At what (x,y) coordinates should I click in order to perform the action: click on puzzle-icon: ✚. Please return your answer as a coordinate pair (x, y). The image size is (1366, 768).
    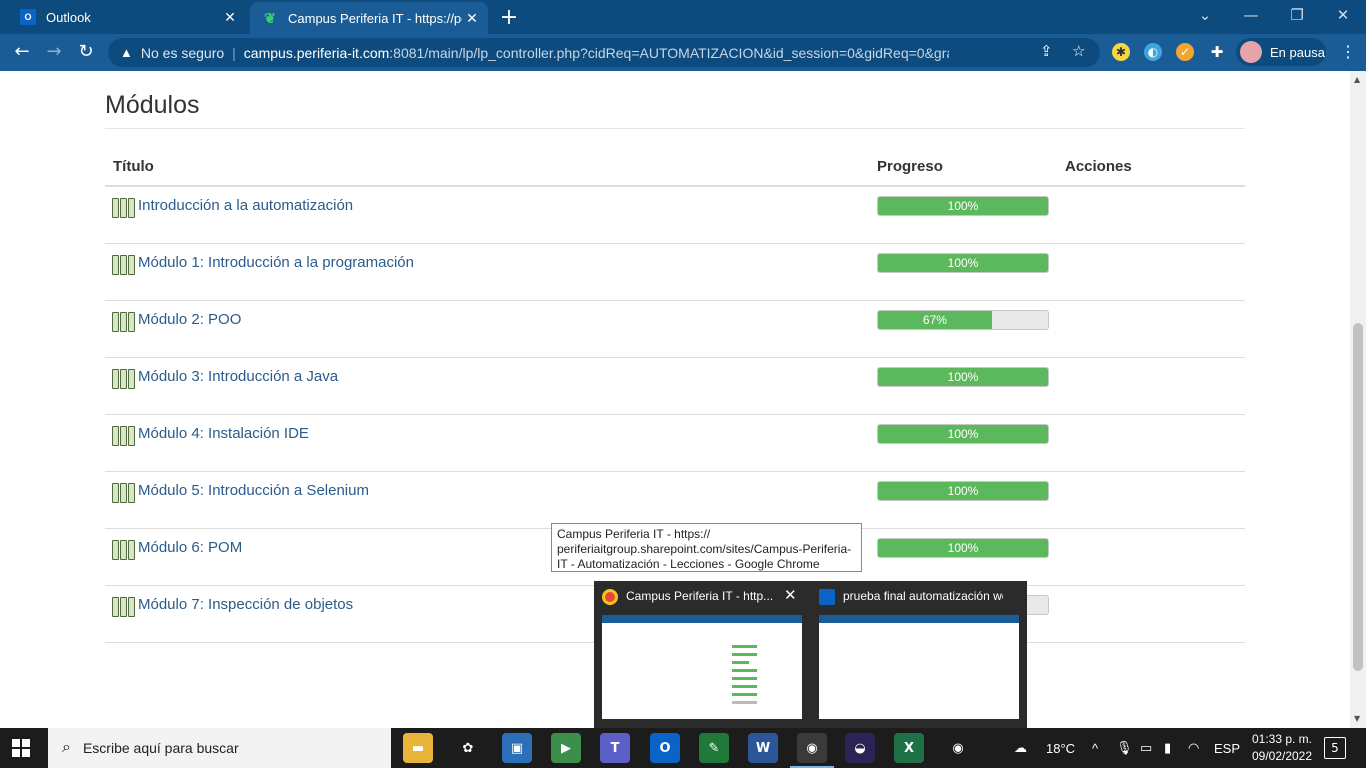
    Looking at the image, I should click on (1217, 52).